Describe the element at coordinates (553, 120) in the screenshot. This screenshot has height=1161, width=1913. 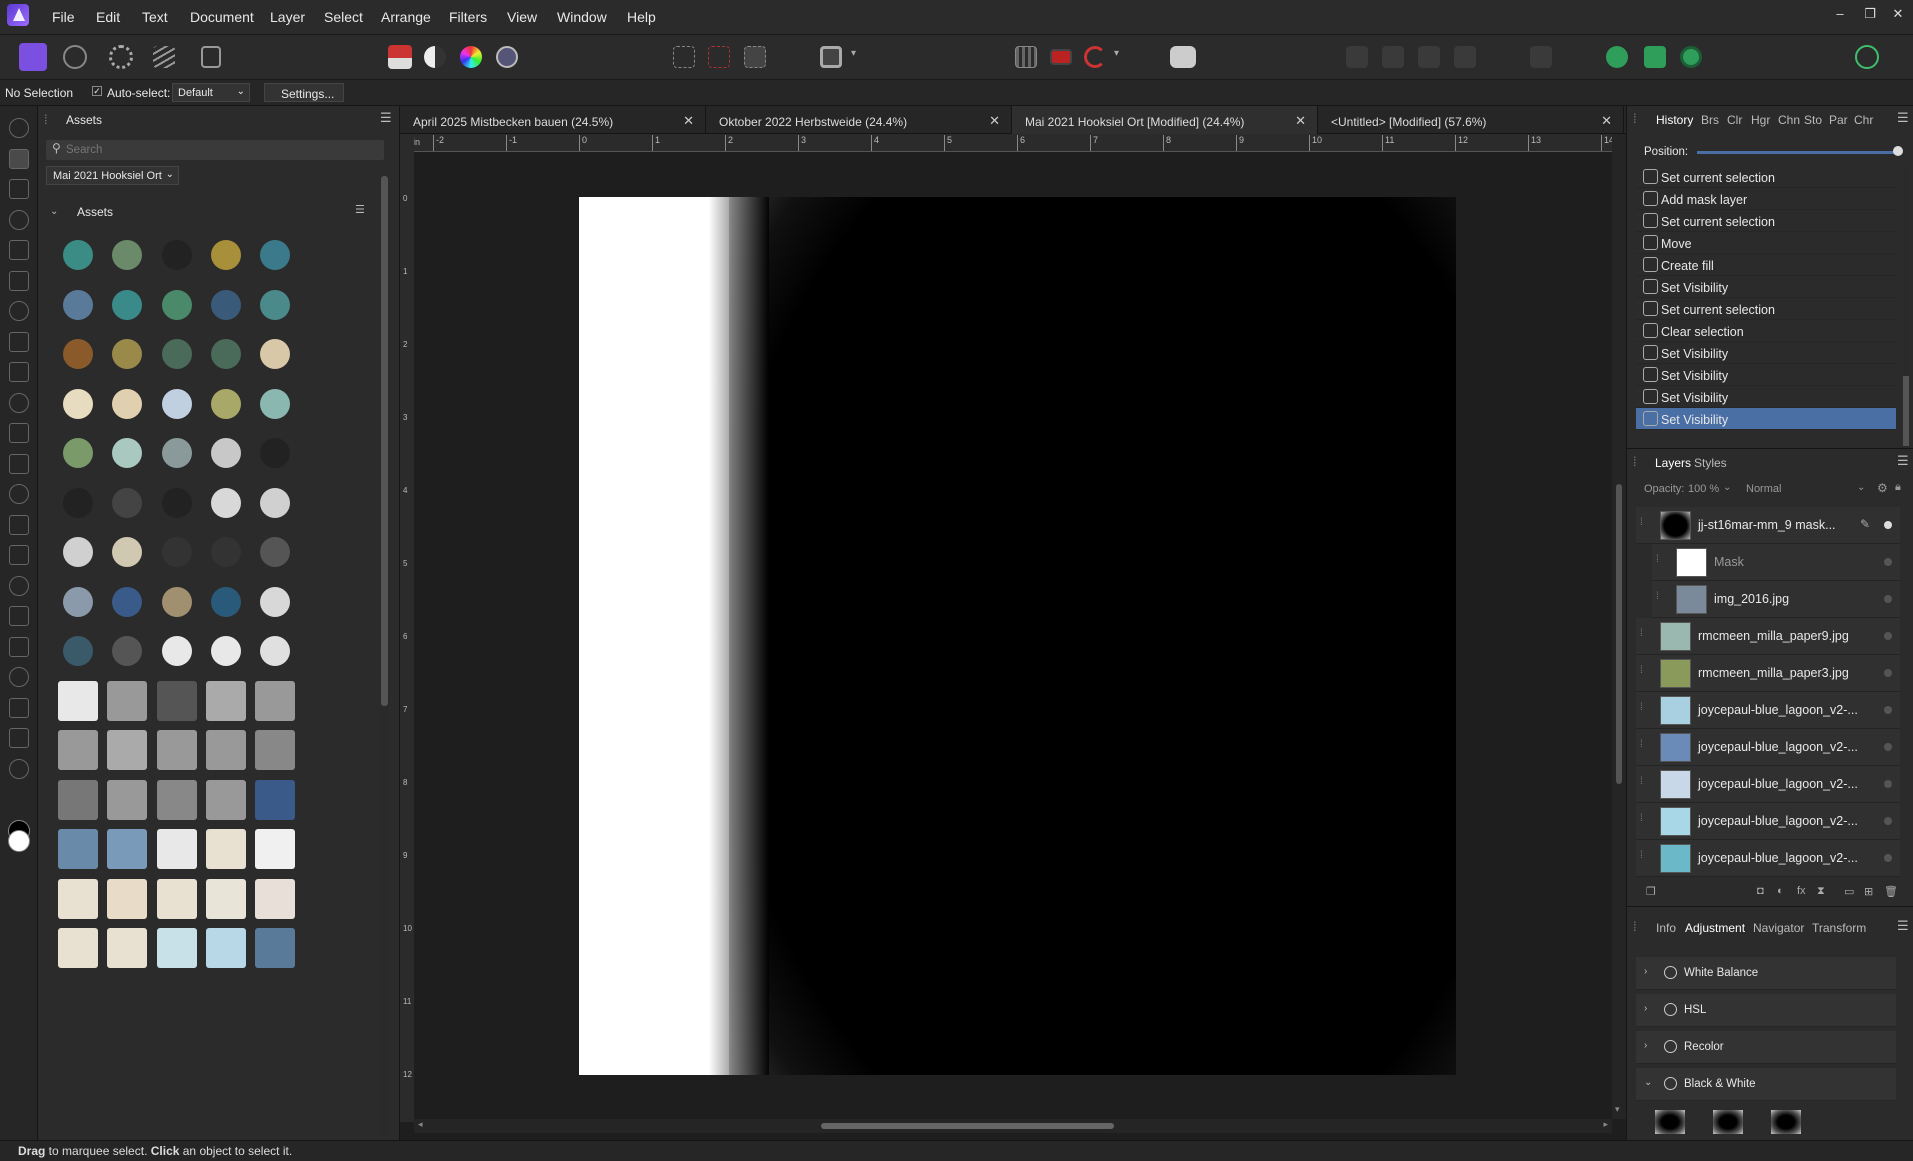
I see `tab-april-2025: April 2025 Mistbecken bauen (24.5%) ✕` at that location.